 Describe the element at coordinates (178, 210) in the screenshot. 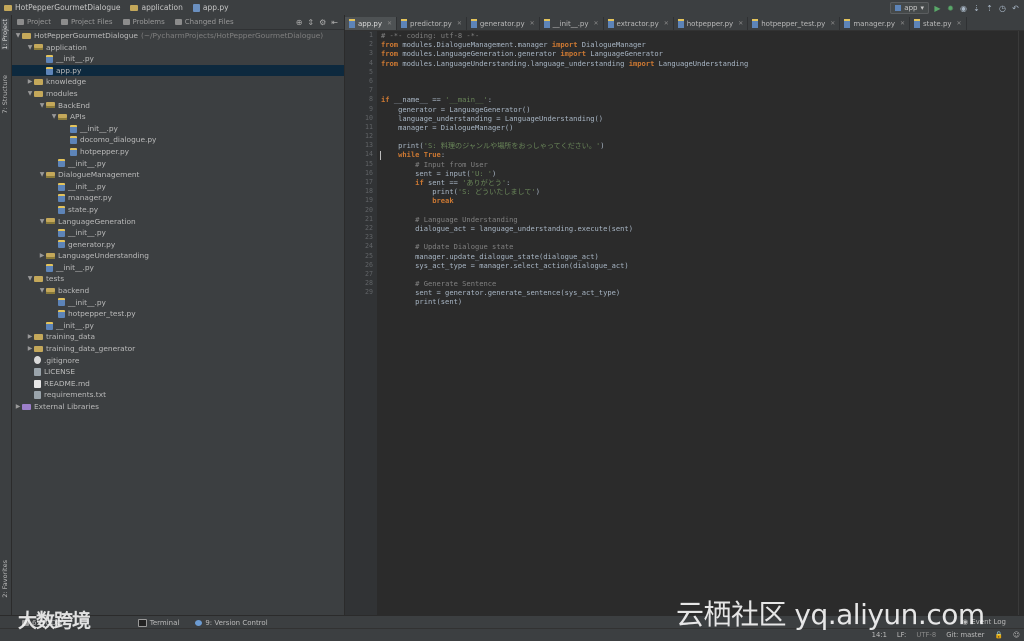

I see `tree-item: ▶state.py` at that location.